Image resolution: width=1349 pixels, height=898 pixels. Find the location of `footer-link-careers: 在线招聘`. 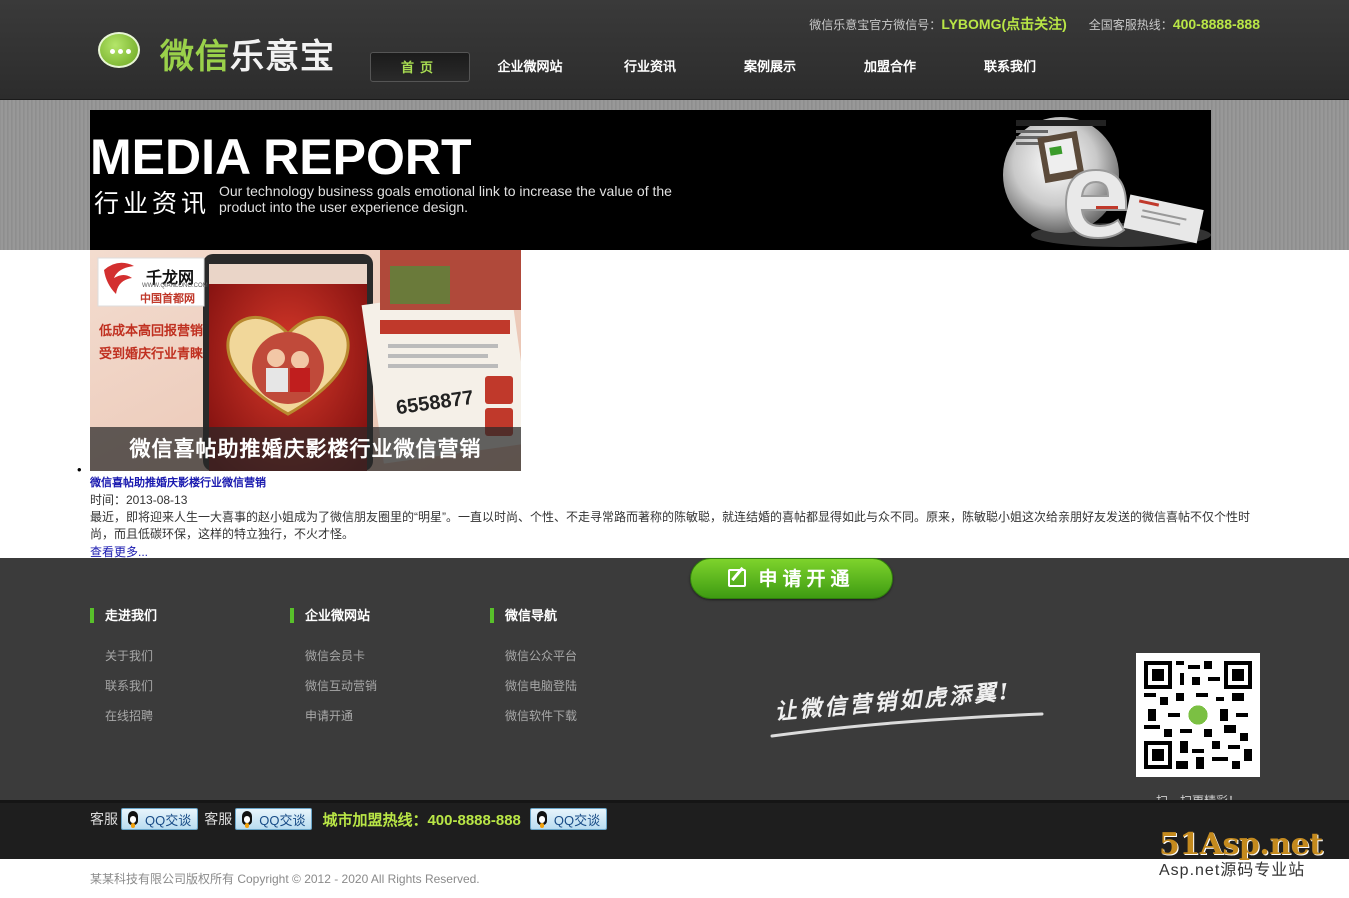

footer-link-careers: 在线招聘 is located at coordinates (187, 716).